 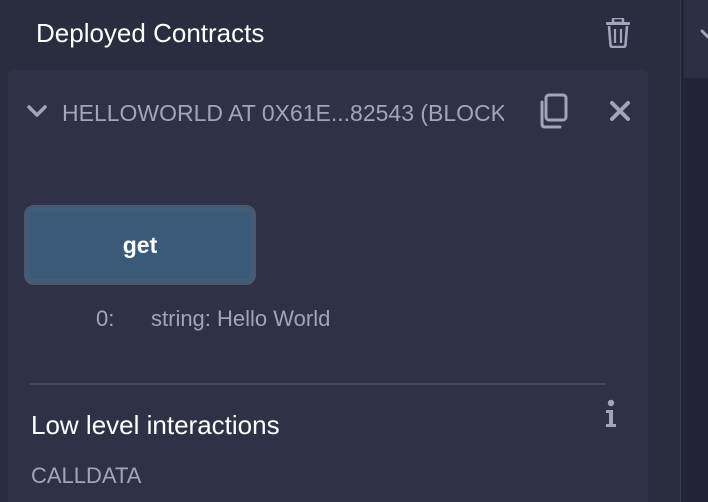 I want to click on contract-instance-title: HELLOWORLD AT 0X61E...82543 (BLOCKCHAIN), so click(x=283, y=113).